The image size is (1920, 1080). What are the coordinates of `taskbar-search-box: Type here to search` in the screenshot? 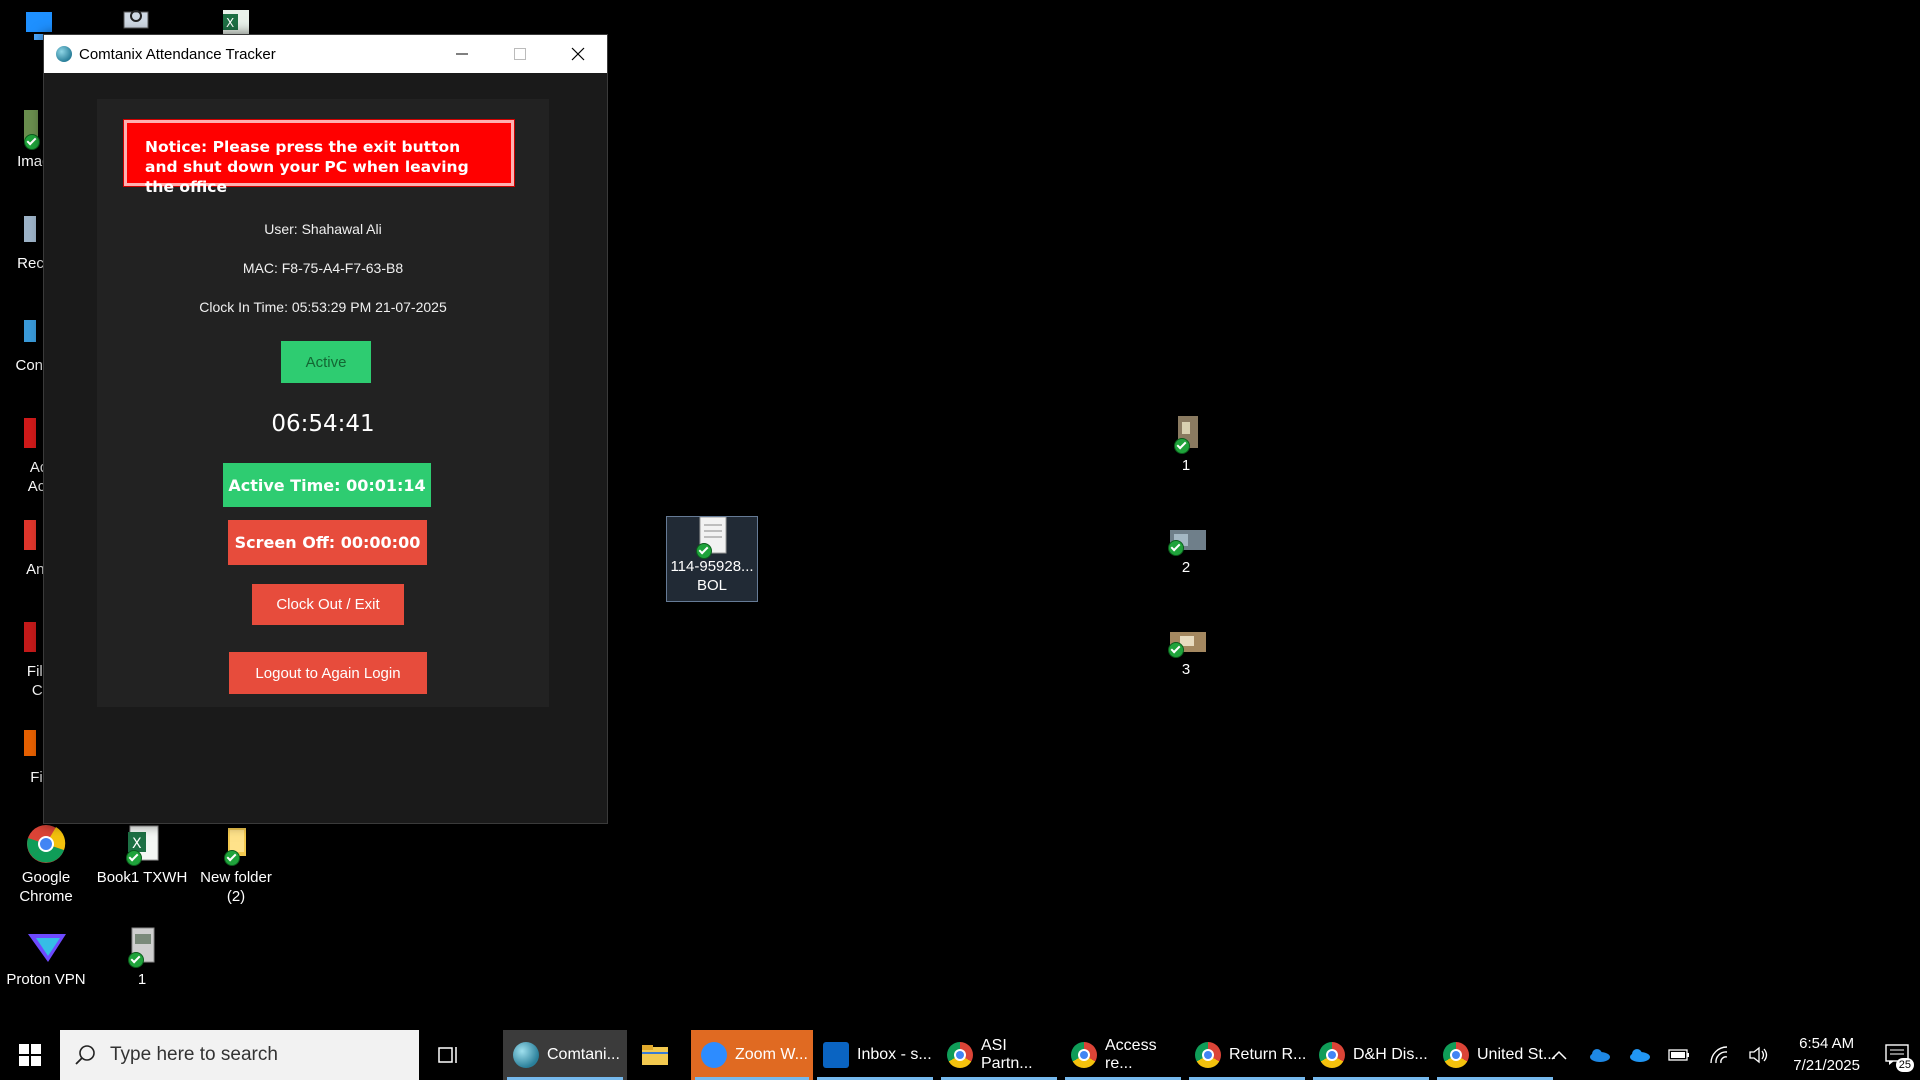 It's located at (239, 1055).